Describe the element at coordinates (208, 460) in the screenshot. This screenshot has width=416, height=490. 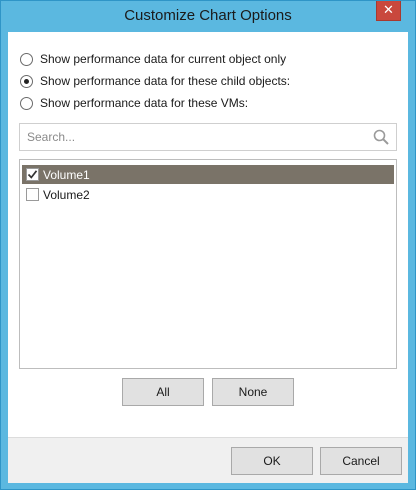
I see `dialog-footer: OK Cancel` at that location.